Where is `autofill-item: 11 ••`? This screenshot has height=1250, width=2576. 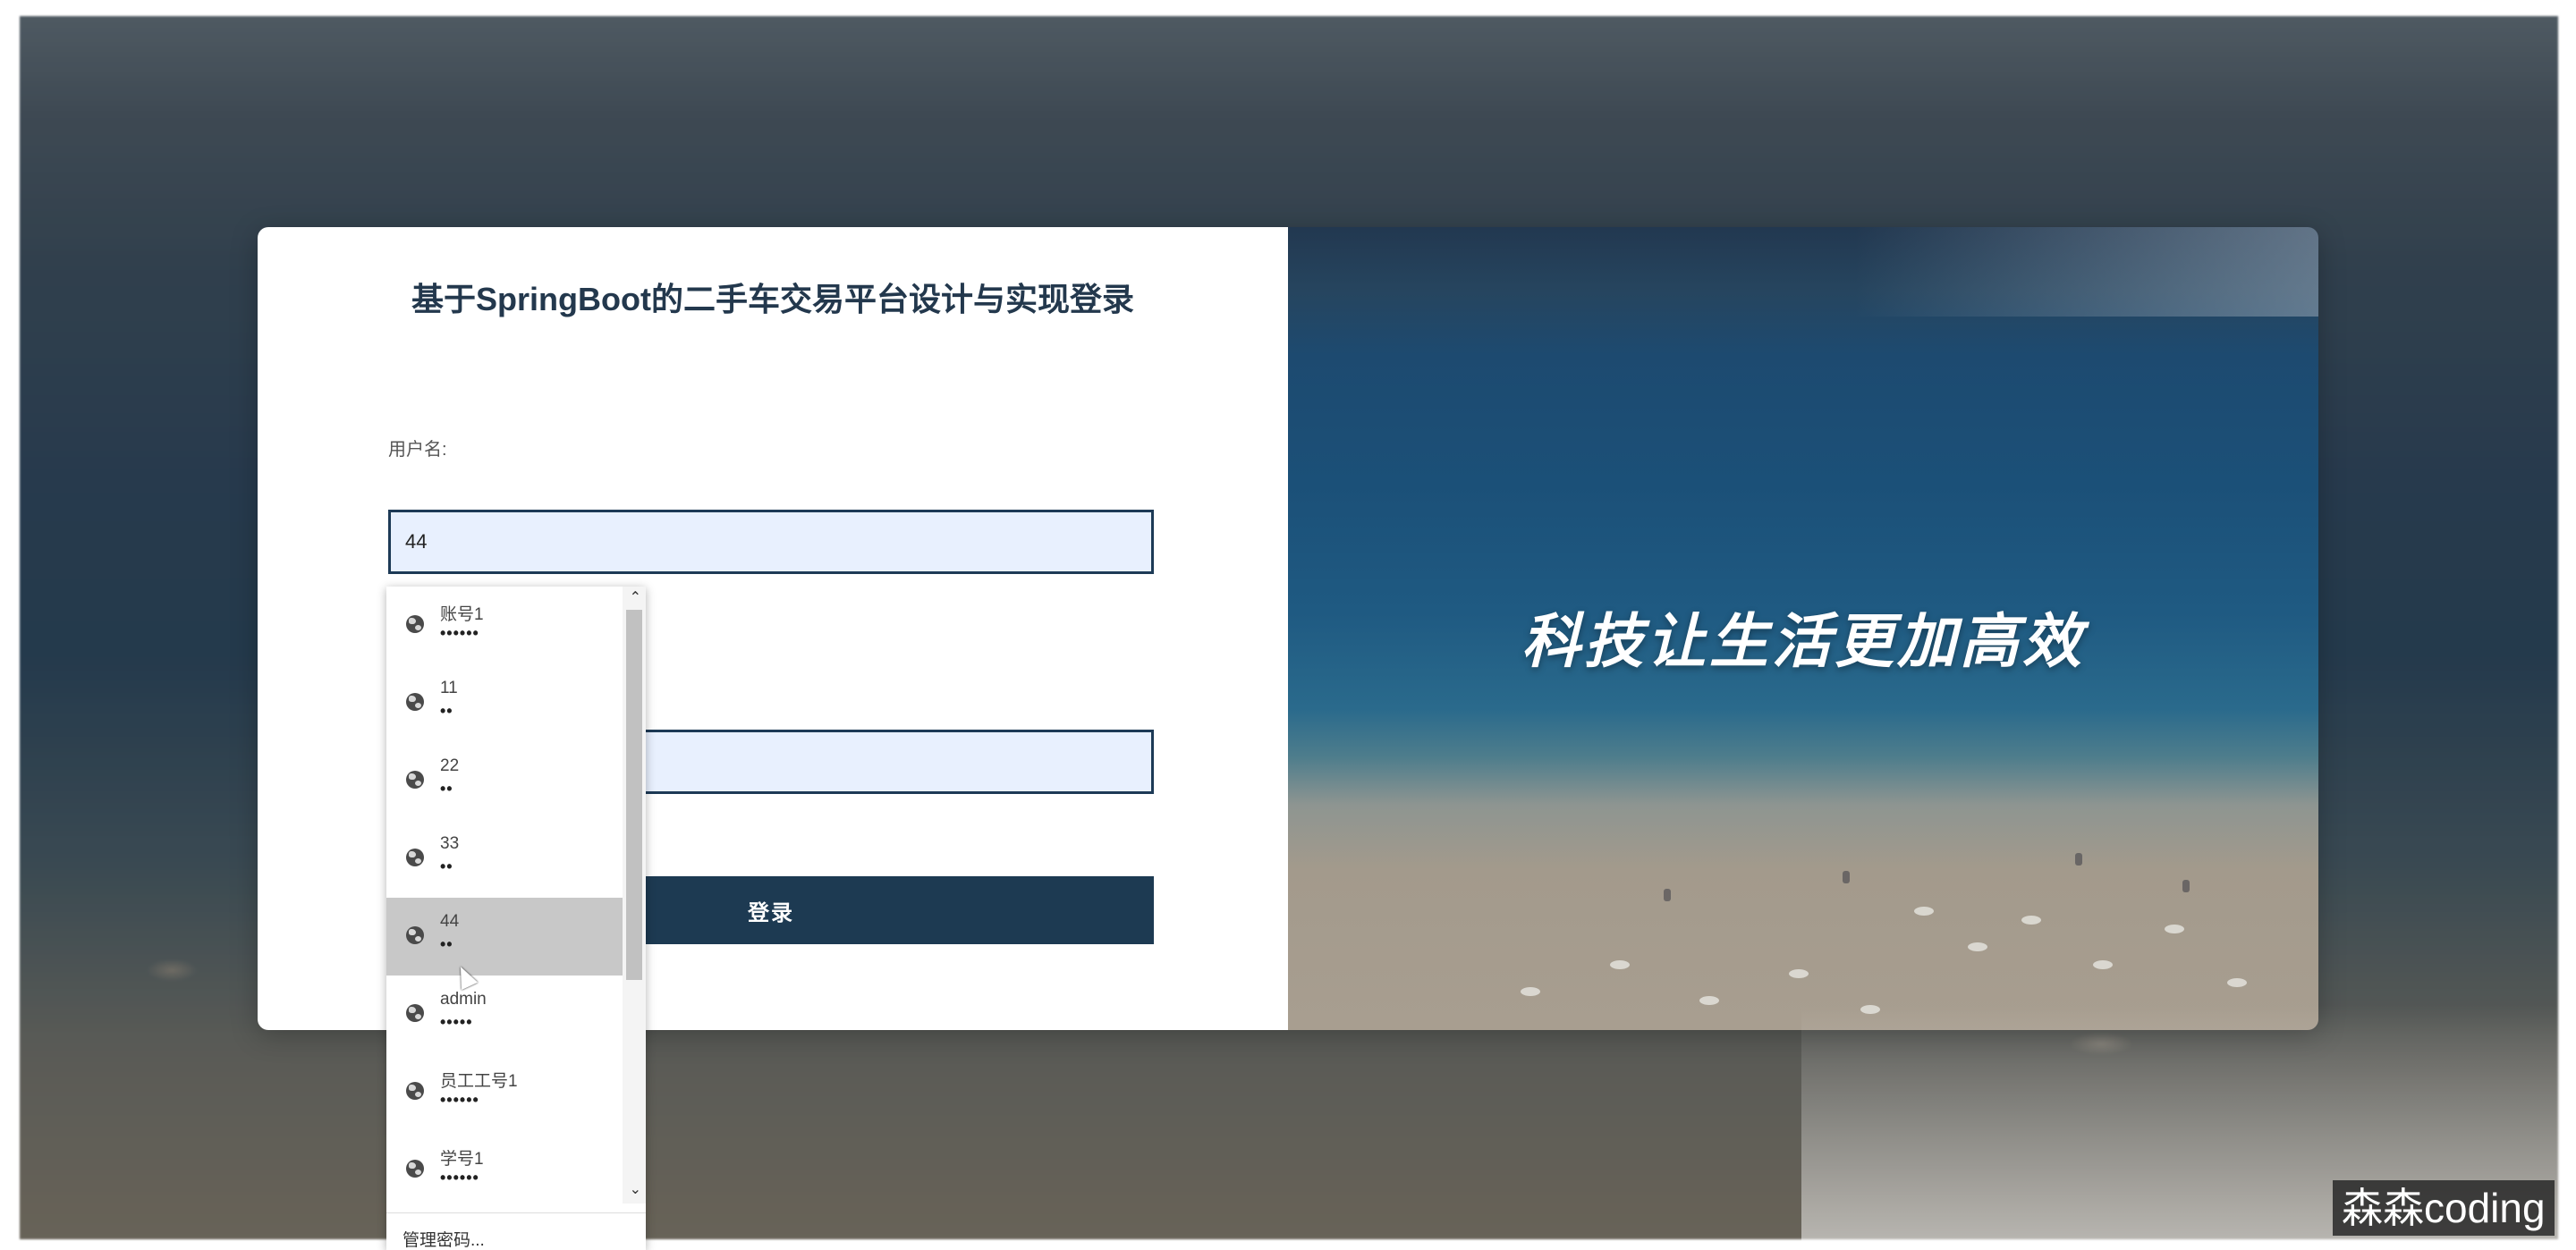
autofill-item: 11 •• is located at coordinates (504, 703).